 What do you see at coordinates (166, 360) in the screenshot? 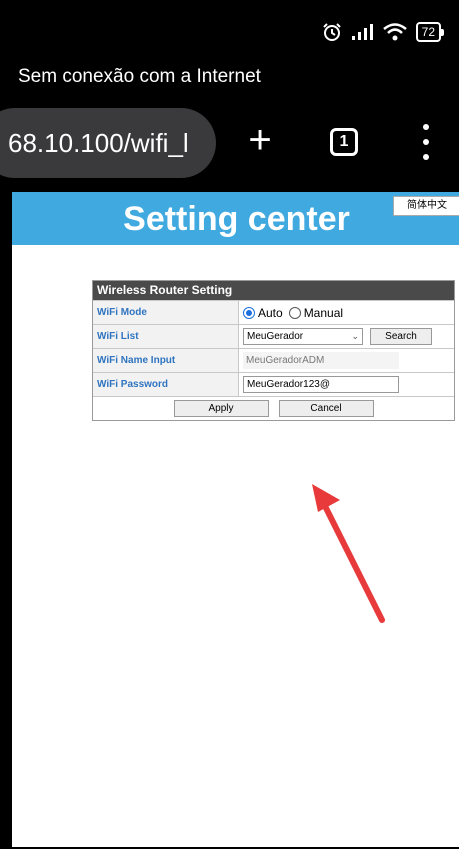
I see `wifi-name-label: WiFi Name Input` at bounding box center [166, 360].